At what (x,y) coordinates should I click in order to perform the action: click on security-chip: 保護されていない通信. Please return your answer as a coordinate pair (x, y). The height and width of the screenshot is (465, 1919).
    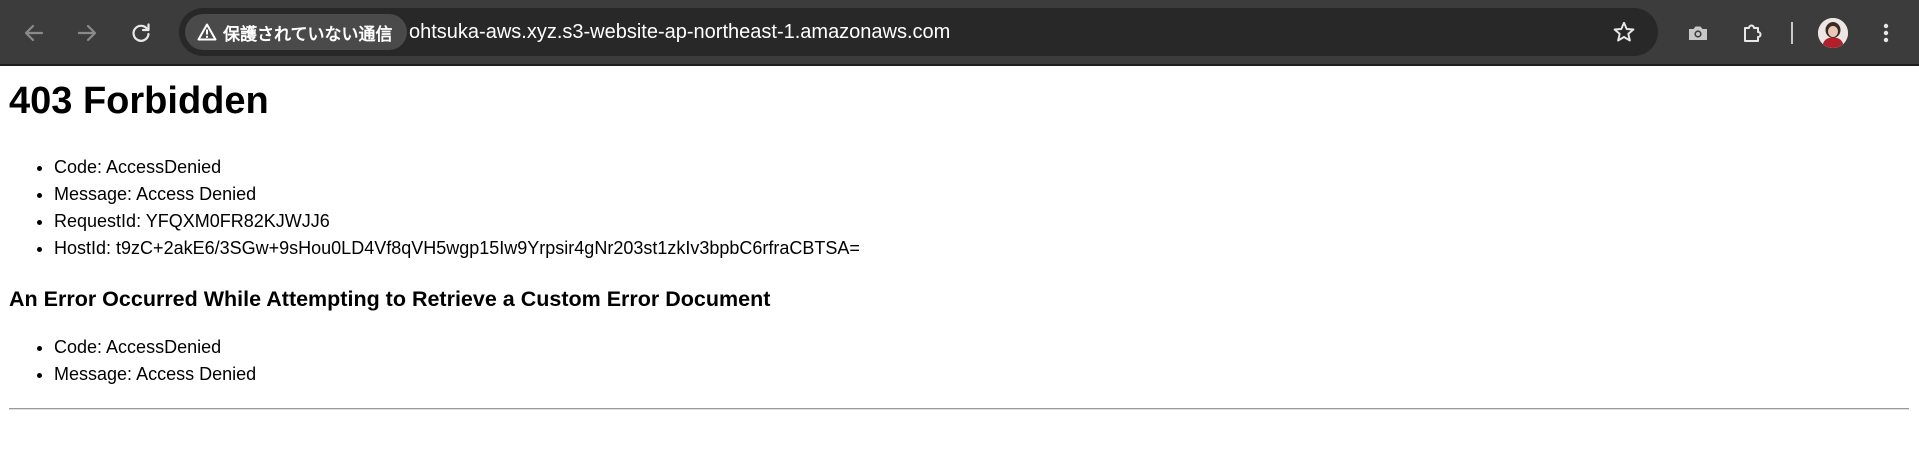
    Looking at the image, I should click on (296, 32).